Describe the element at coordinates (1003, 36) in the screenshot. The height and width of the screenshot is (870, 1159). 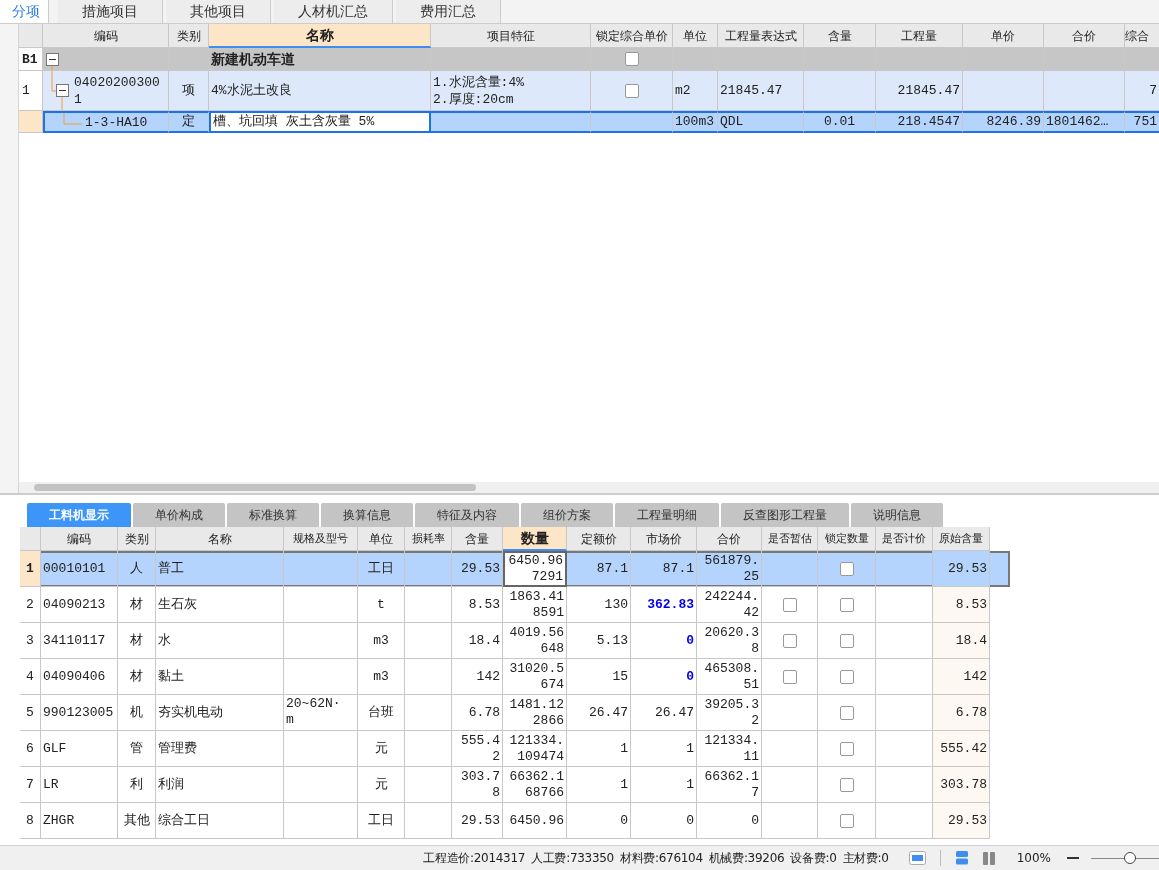
I see `column-header: 单价` at that location.